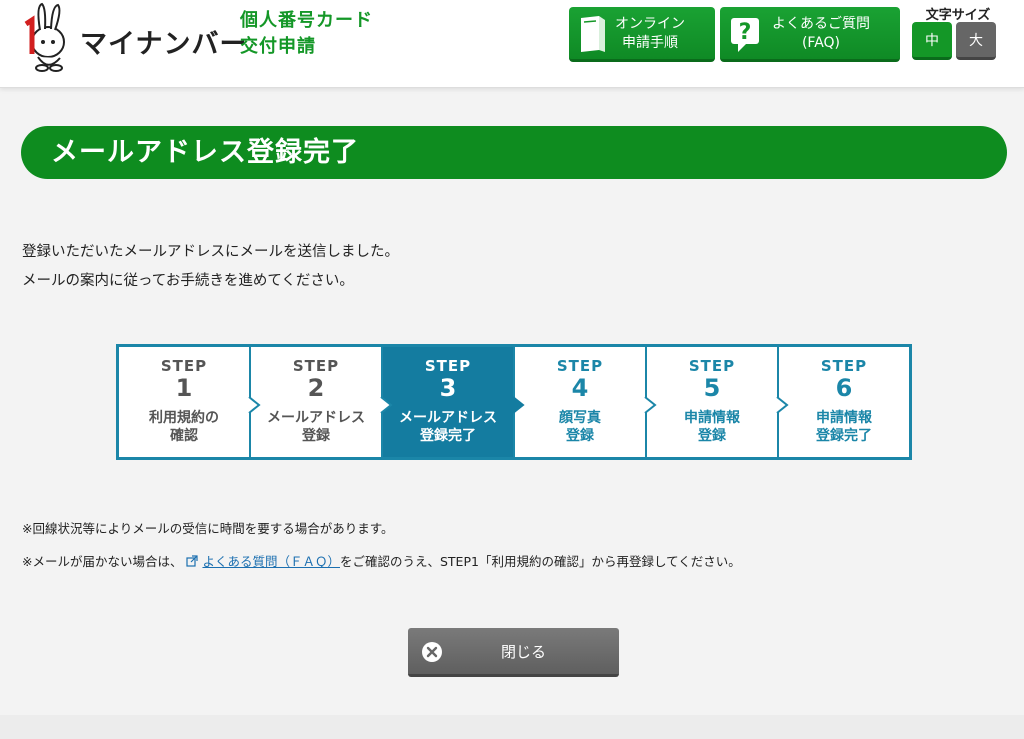 This screenshot has width=1024, height=739. I want to click on online-btn-line2: 申請手順, so click(650, 43).